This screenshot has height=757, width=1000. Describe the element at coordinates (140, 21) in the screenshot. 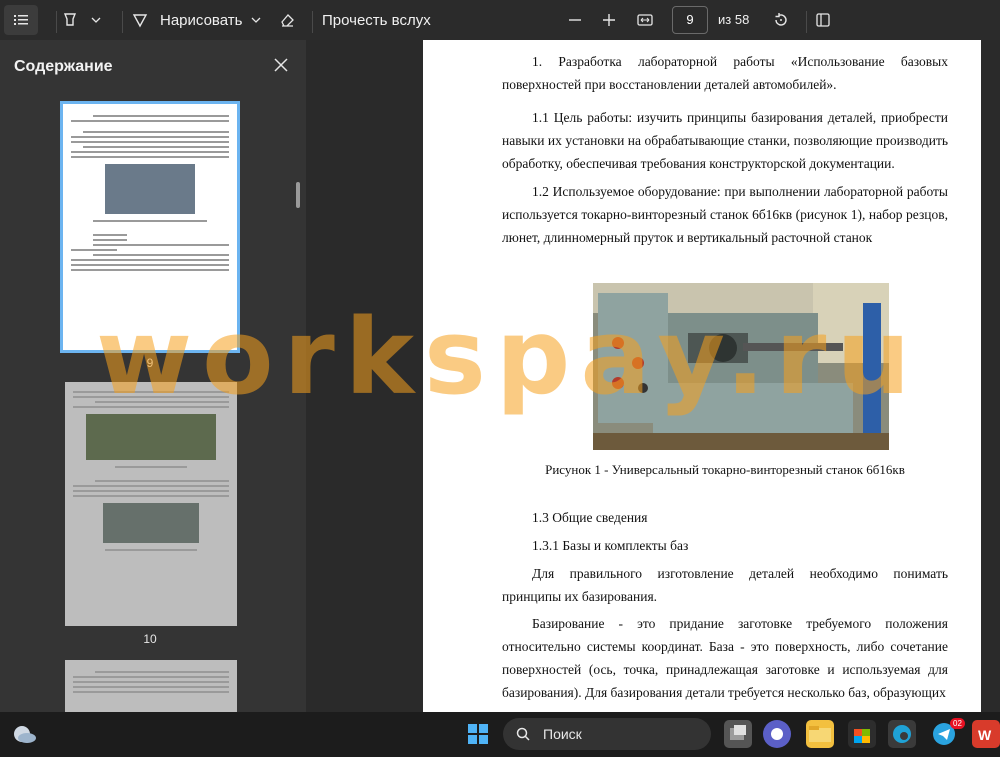

I see `pen-icon` at that location.